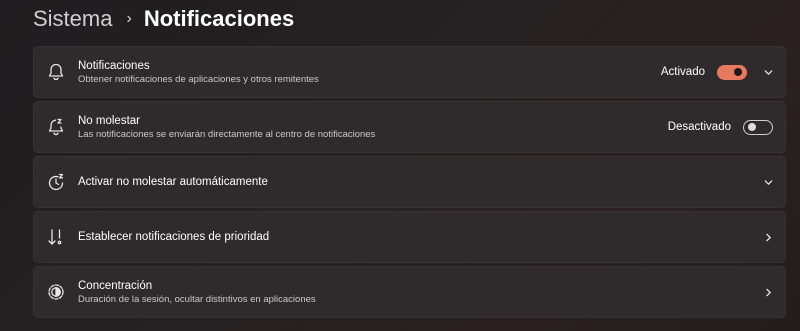 Image resolution: width=800 pixels, height=331 pixels. What do you see at coordinates (115, 285) in the screenshot?
I see `focus-title: Concentración` at bounding box center [115, 285].